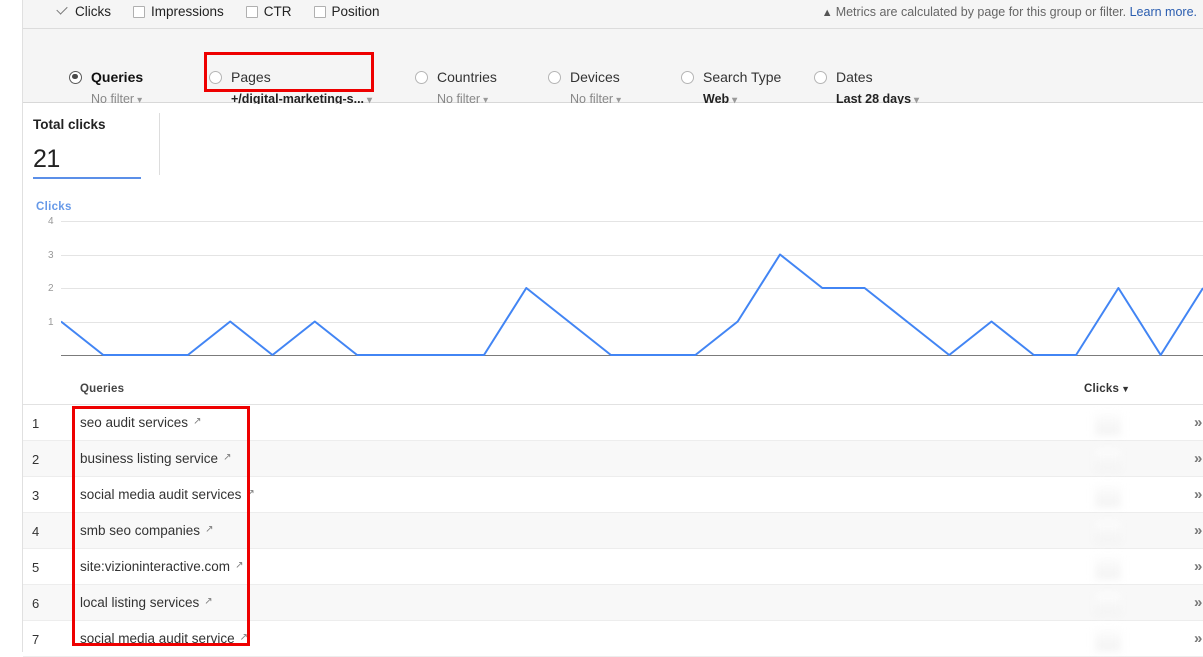 This screenshot has width=1203, height=657. I want to click on query-text: social media audit services, so click(161, 494).